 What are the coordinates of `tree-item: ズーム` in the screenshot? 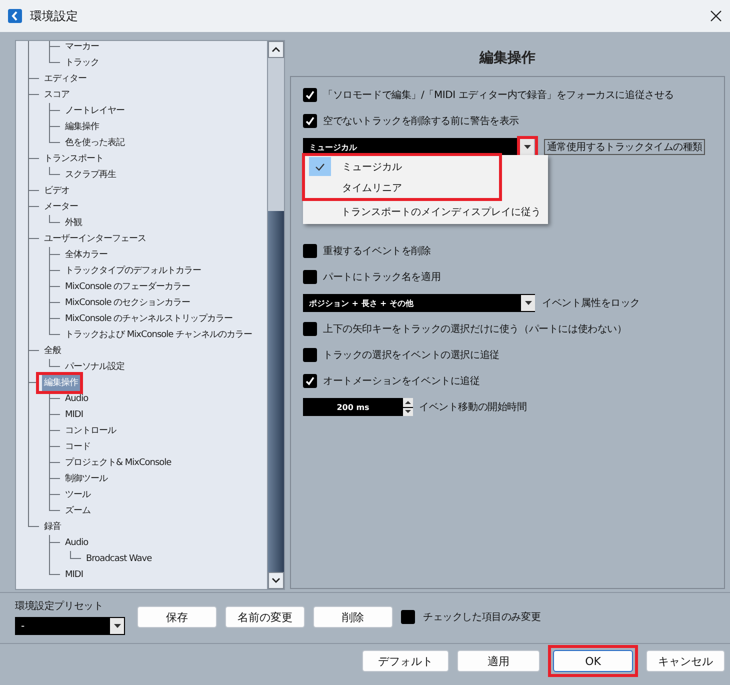 It's located at (77, 511).